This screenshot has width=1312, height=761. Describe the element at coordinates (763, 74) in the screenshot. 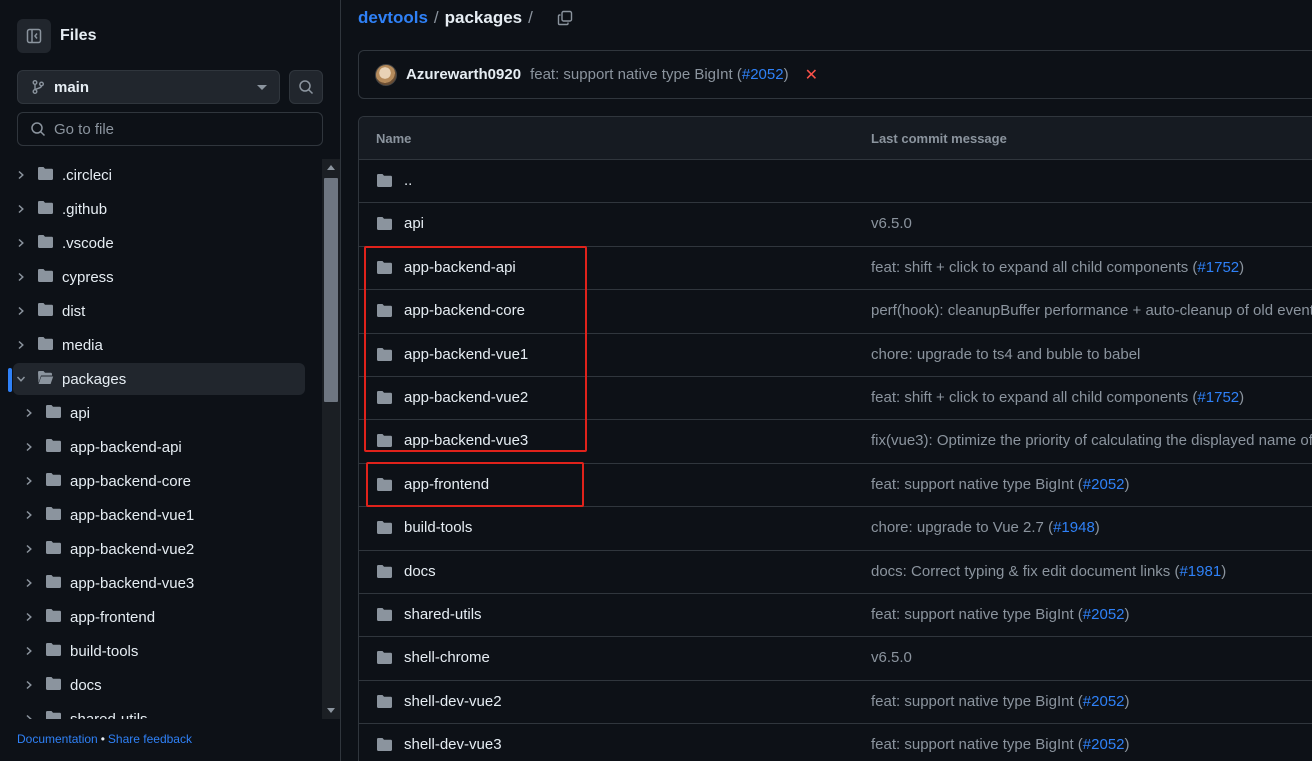

I see `commit-pr-link: #2052` at that location.